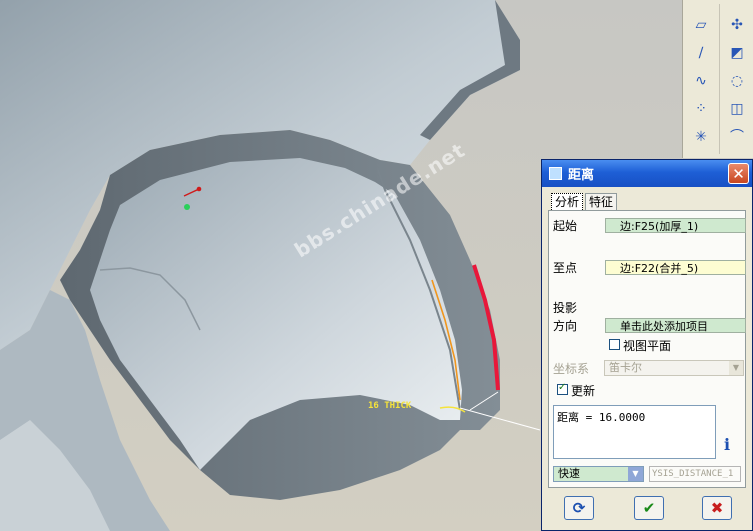 This screenshot has width=753, height=531. What do you see at coordinates (625, 367) in the screenshot?
I see `coord-system-value: 笛卡尔` at bounding box center [625, 367].